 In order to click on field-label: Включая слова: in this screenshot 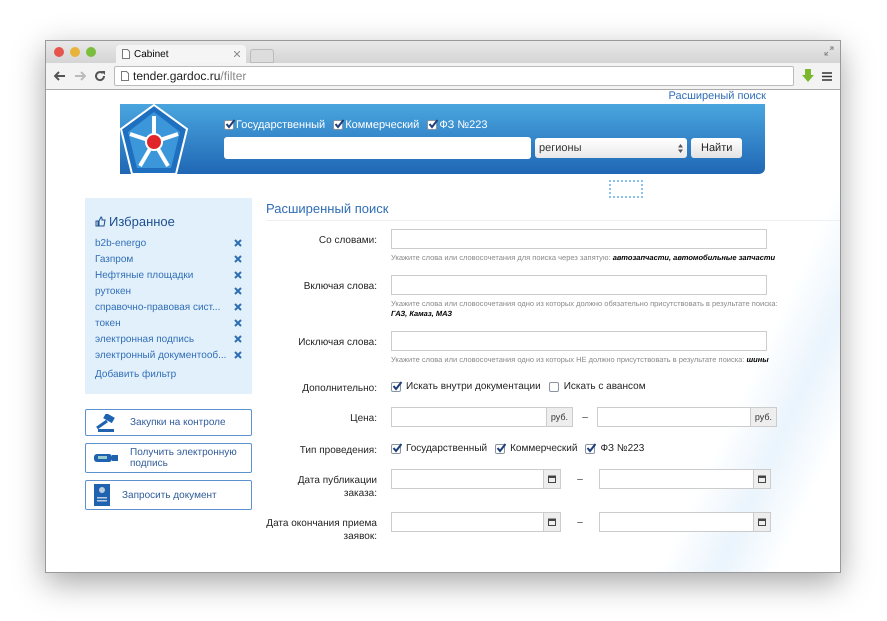, I will do `click(339, 286)`.